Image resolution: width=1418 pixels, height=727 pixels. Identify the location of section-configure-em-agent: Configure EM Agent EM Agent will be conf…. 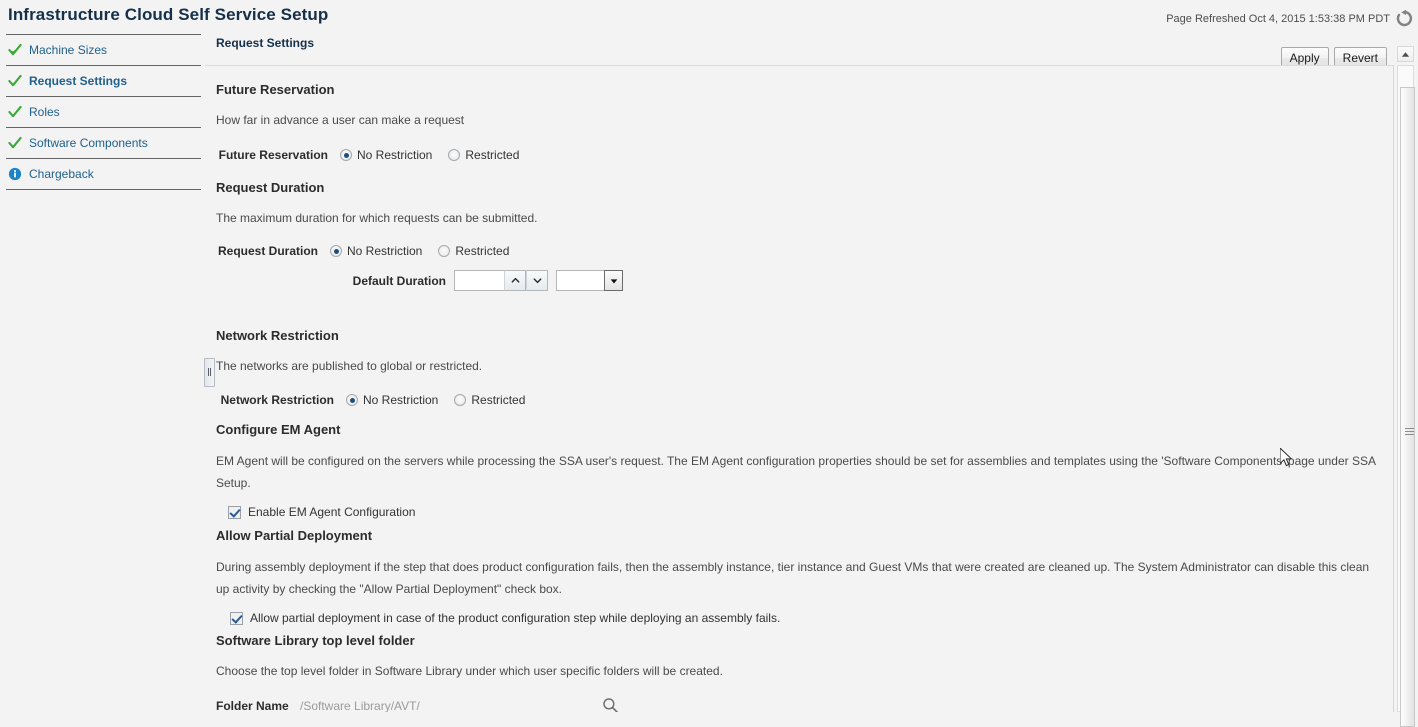
(796, 470).